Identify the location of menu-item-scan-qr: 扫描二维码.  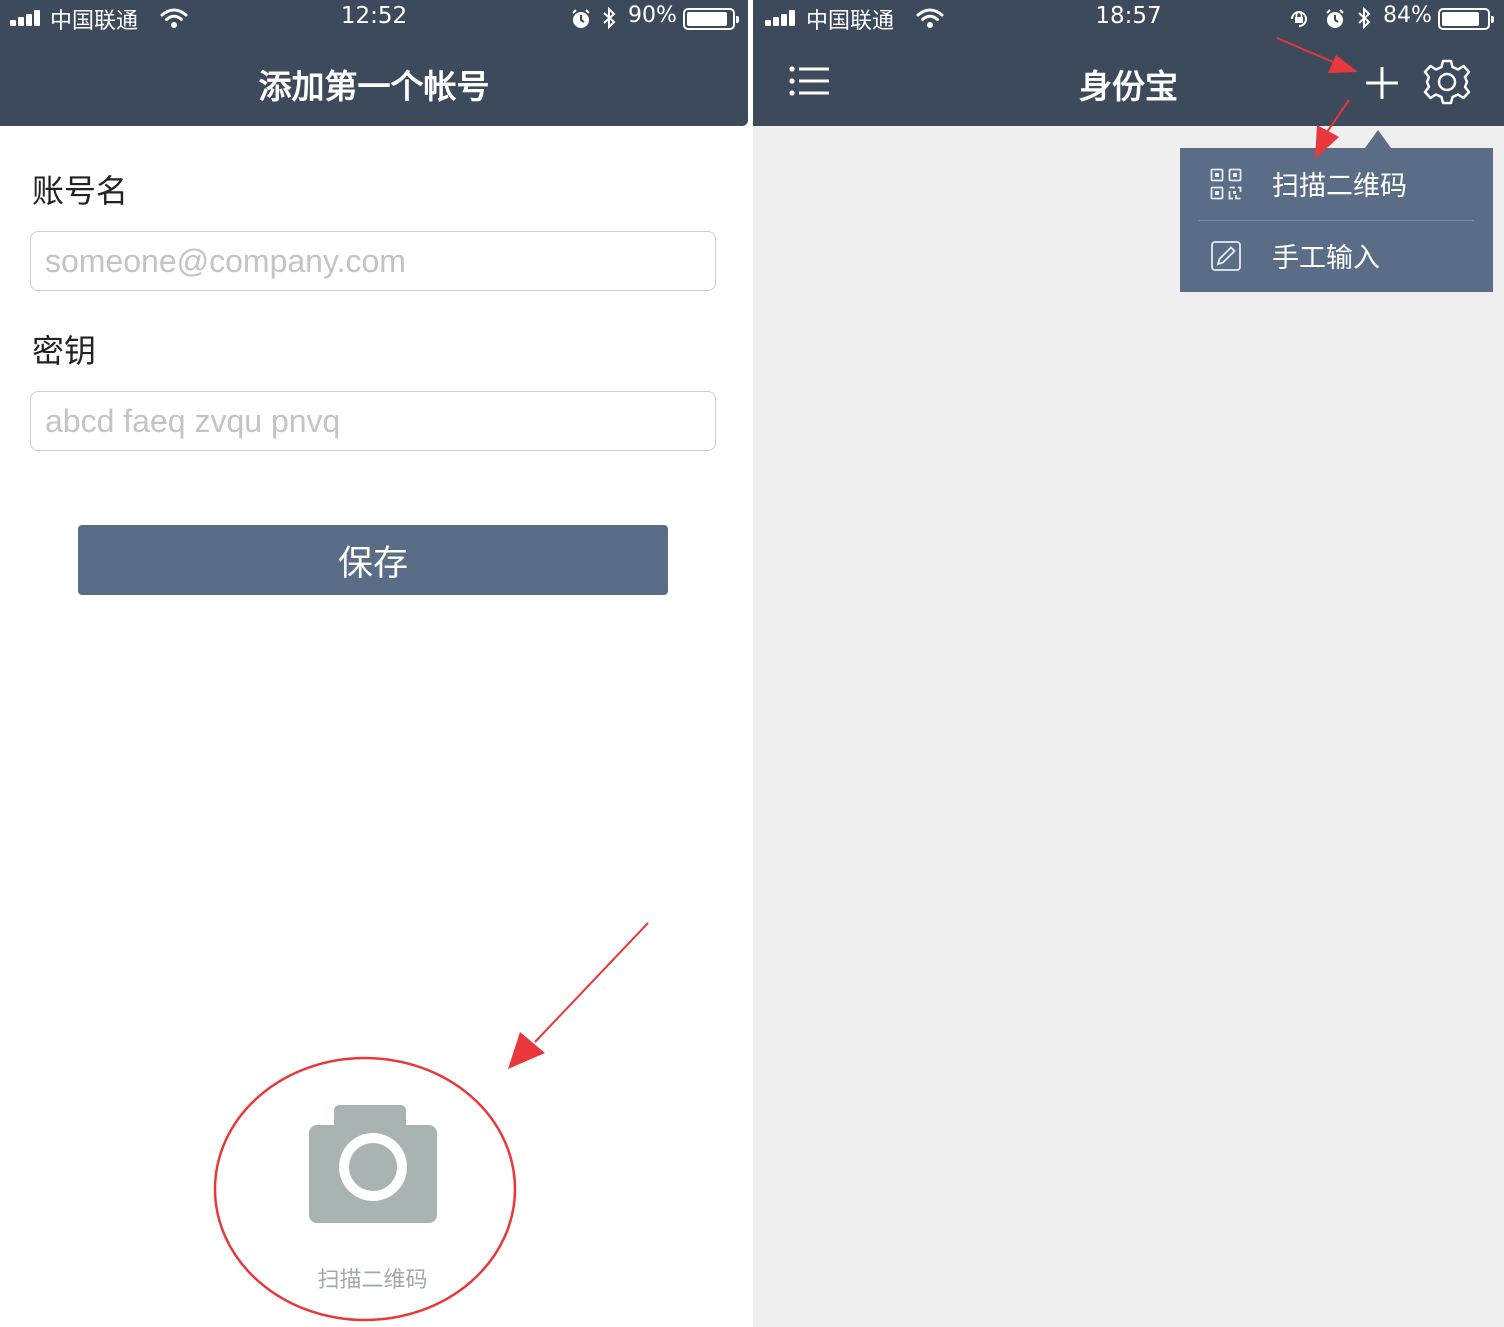
(1336, 184).